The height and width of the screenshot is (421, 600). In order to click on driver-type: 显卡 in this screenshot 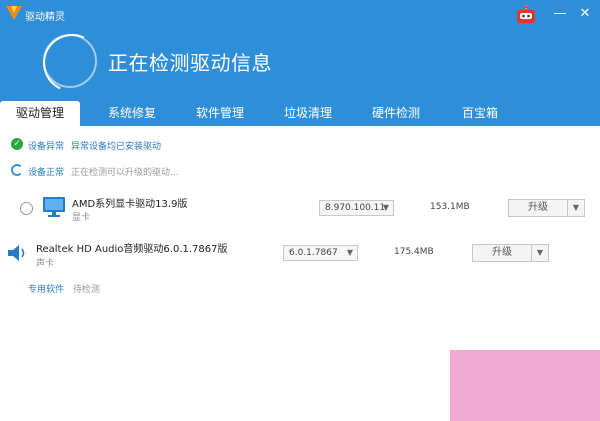, I will do `click(81, 218)`.